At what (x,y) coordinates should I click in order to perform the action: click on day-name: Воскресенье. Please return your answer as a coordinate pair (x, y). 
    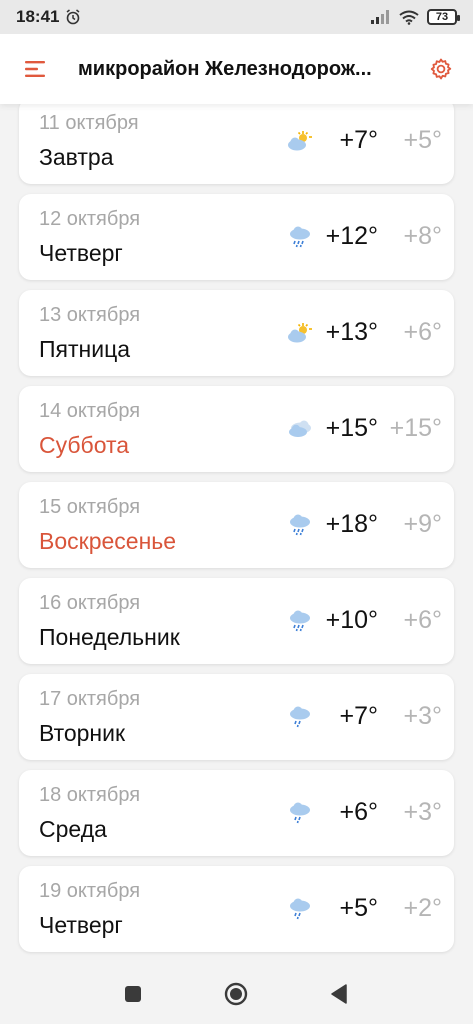
    Looking at the image, I should click on (108, 541).